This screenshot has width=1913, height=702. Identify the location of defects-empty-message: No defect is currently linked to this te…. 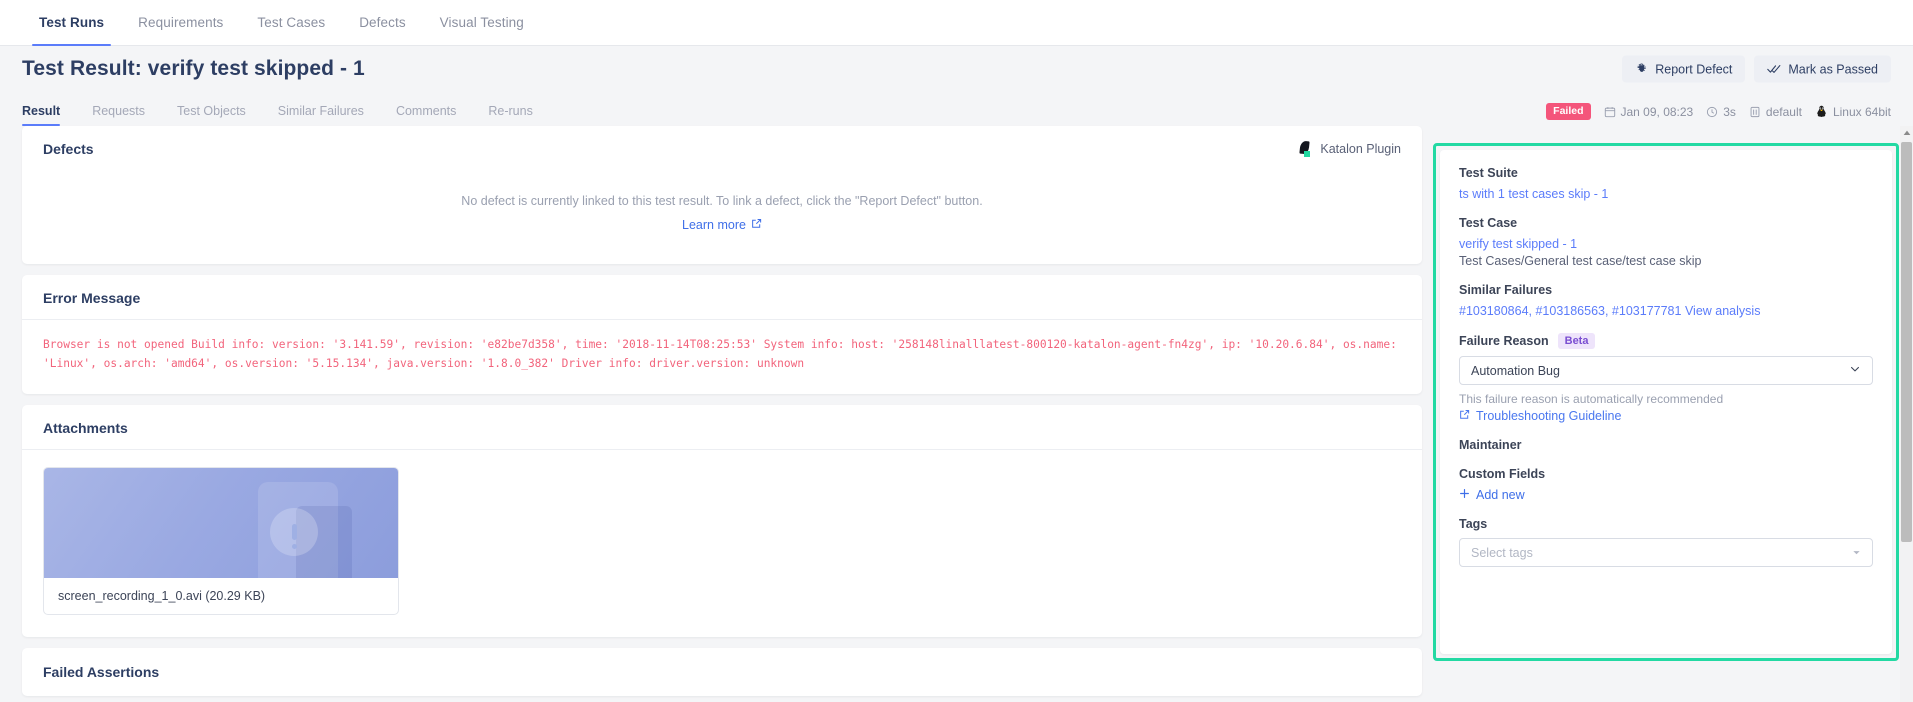
(722, 201).